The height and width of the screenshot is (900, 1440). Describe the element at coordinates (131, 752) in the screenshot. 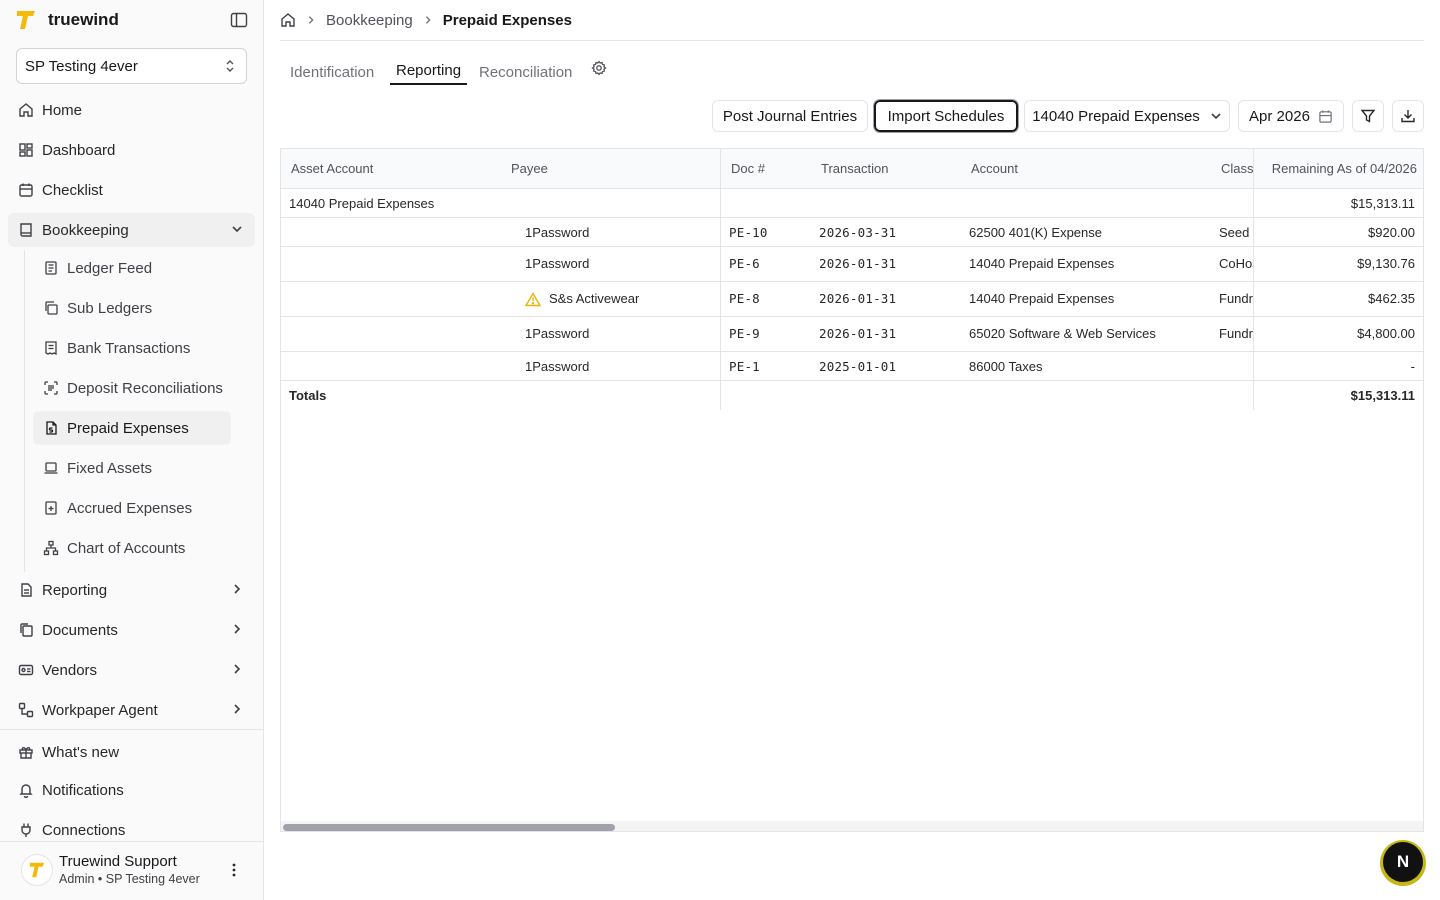

I see `nav-whats-new: What's new` at that location.